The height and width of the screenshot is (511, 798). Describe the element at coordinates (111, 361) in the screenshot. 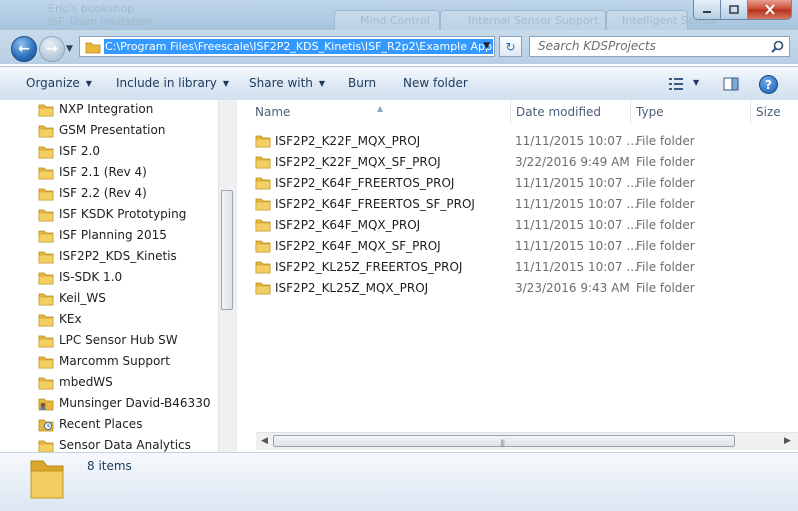

I see `nav-item: Marcomm Support` at that location.